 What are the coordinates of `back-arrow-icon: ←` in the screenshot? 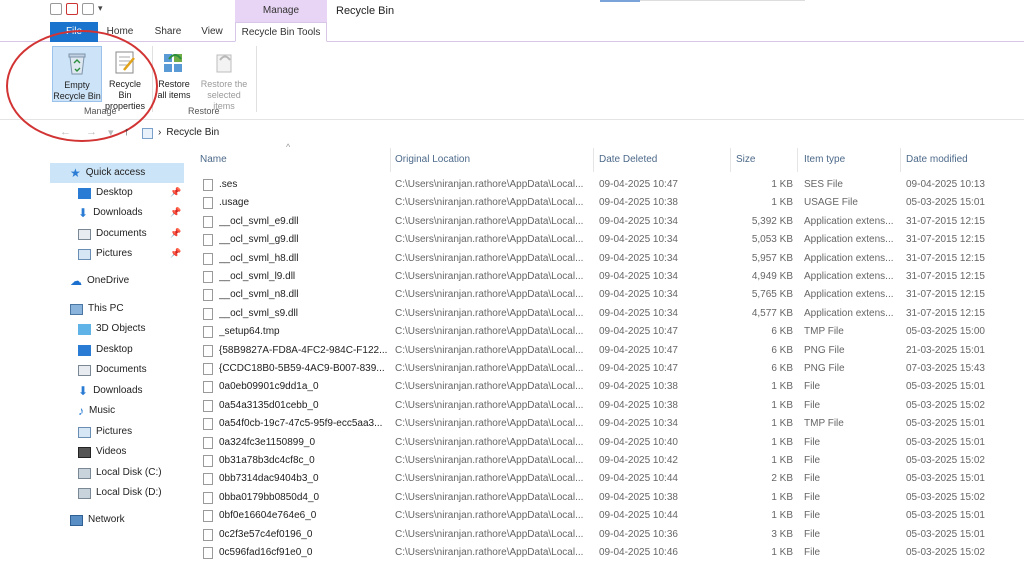 It's located at (65, 132).